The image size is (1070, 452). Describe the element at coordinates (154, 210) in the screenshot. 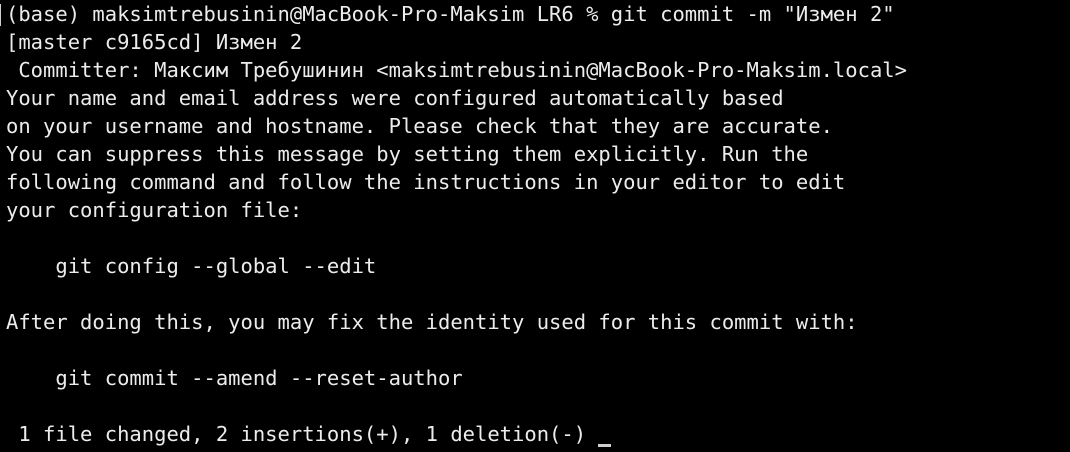

I see `output-line: your configuration file:` at that location.